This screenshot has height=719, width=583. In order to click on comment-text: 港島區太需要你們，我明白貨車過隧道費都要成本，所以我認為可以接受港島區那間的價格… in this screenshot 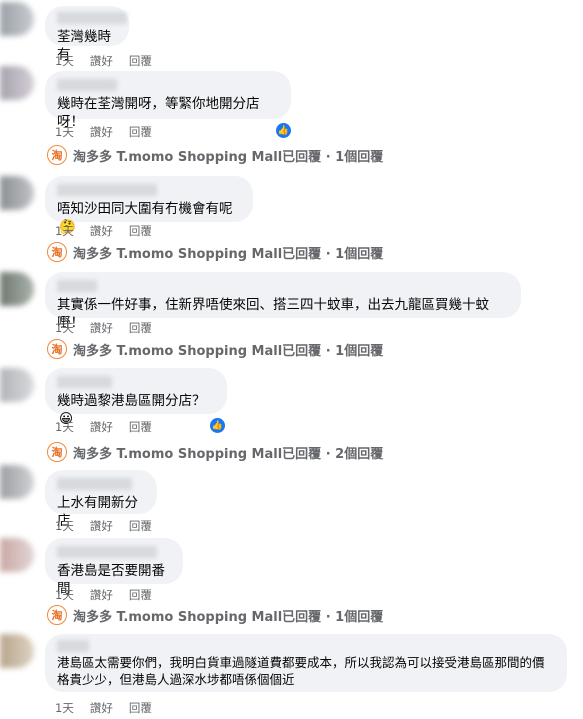, I will do `click(301, 671)`.